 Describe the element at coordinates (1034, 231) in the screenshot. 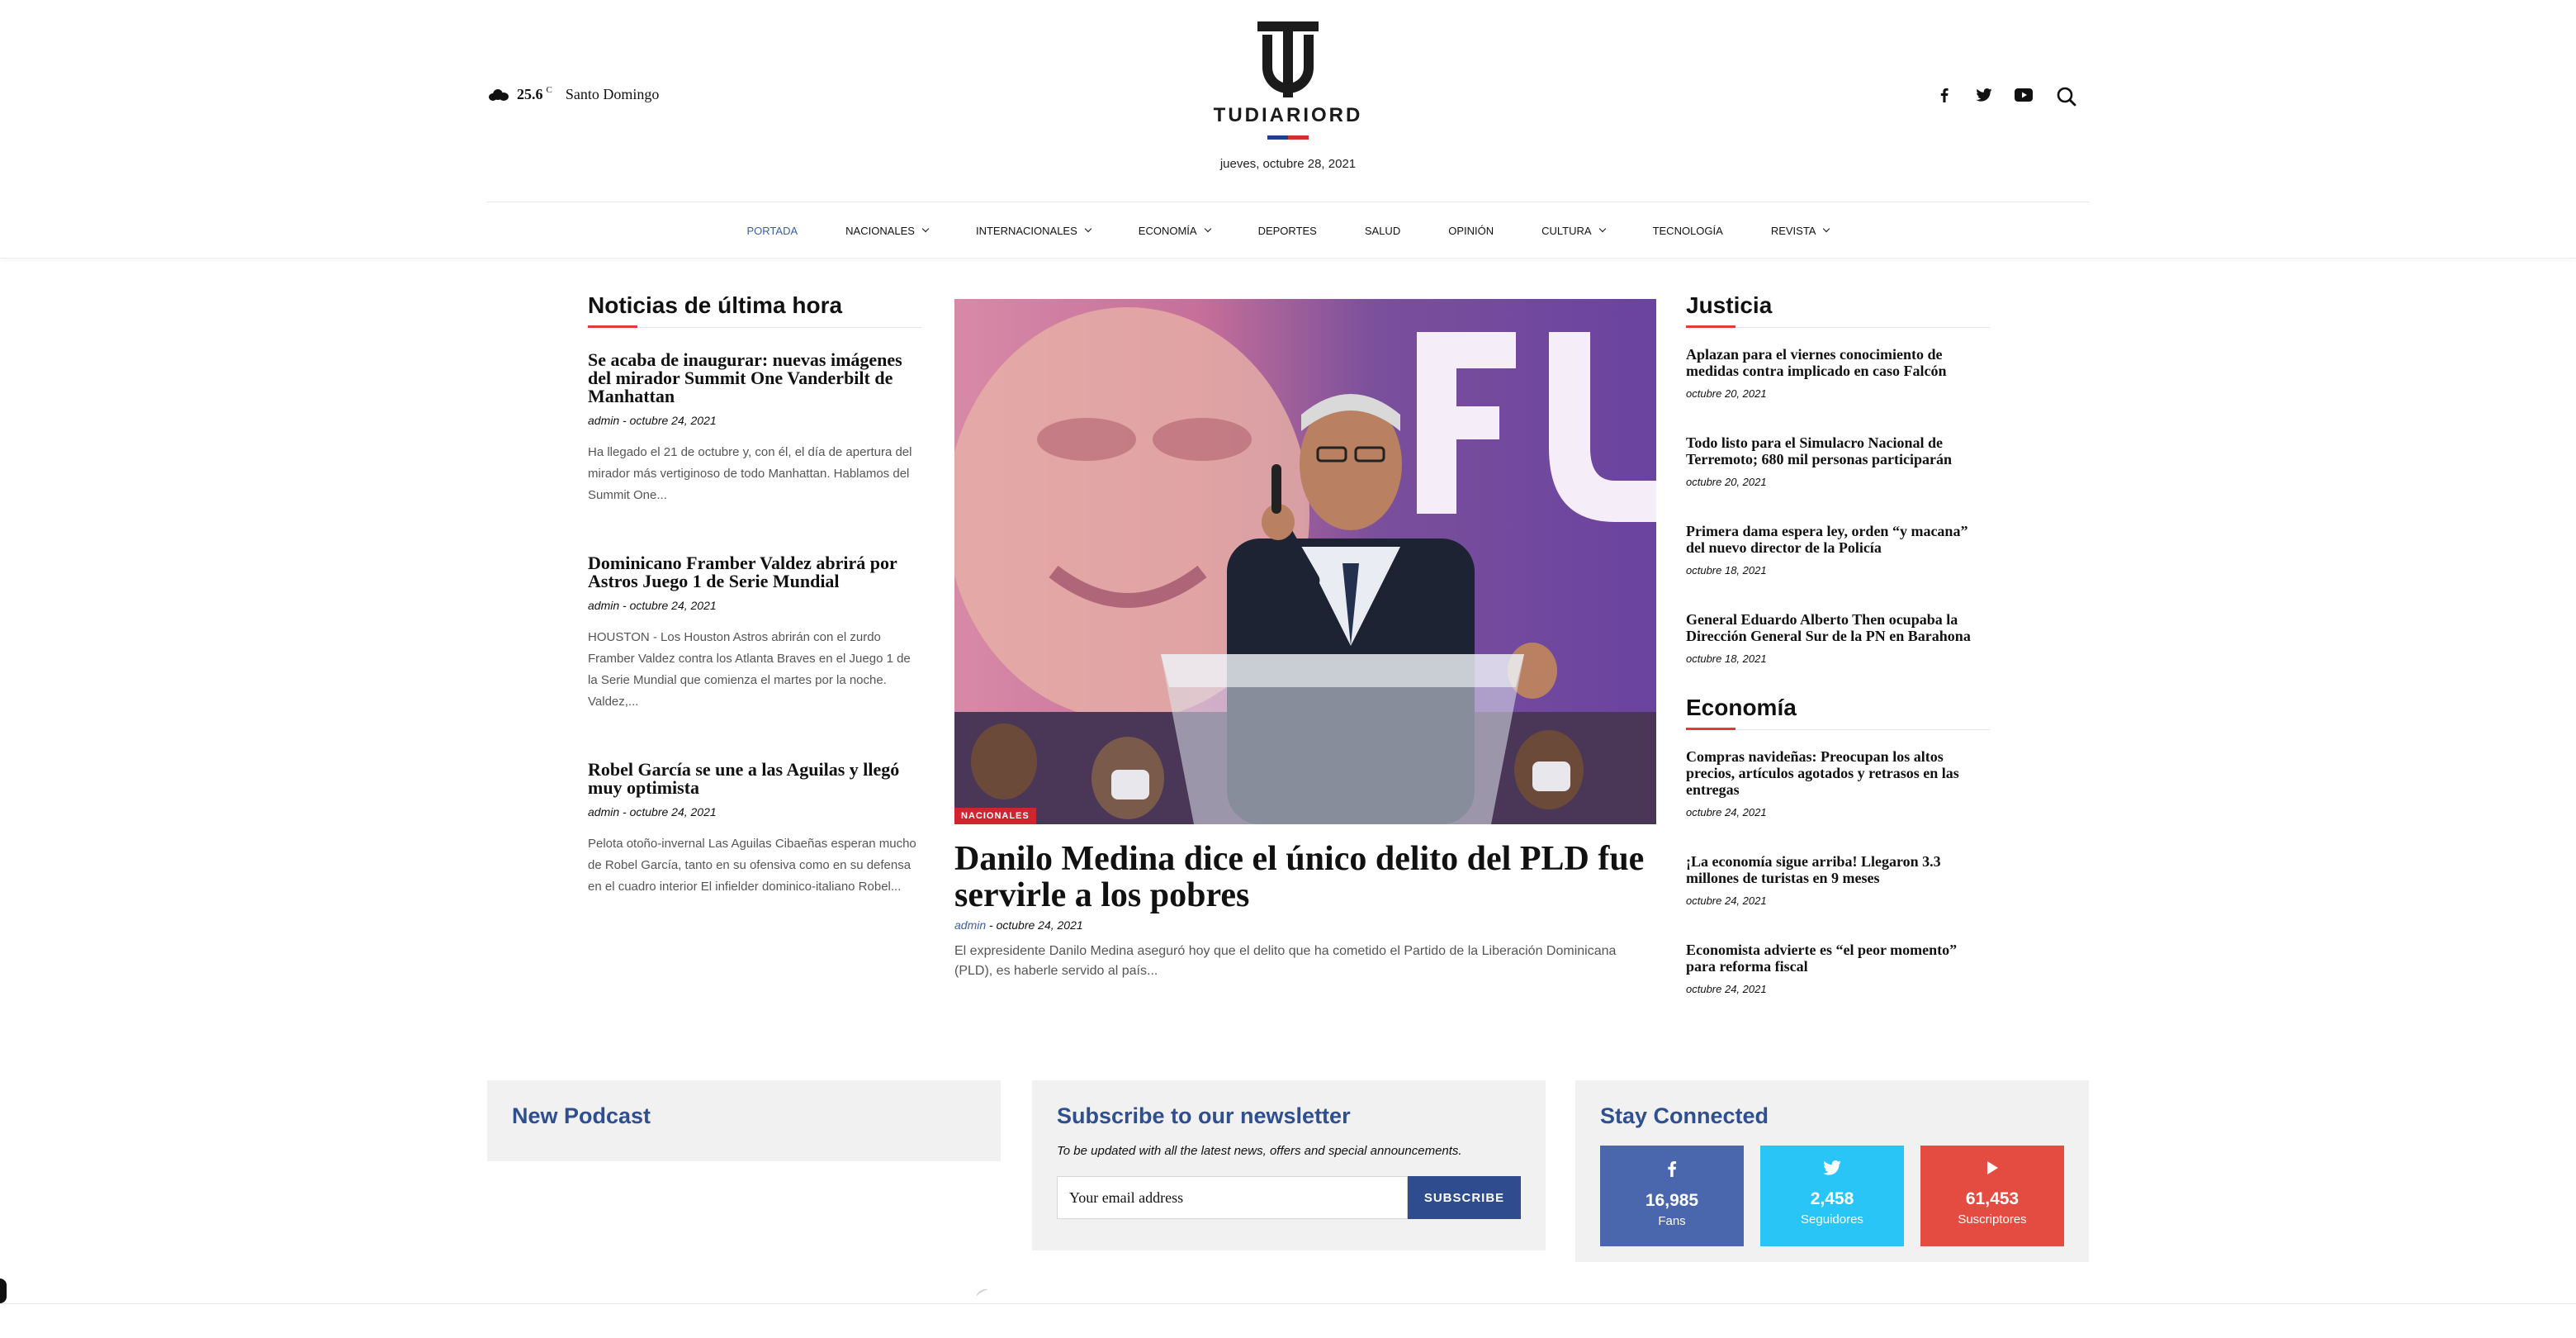

I see `nav-item-internacionales: INTERNACIONALES` at that location.